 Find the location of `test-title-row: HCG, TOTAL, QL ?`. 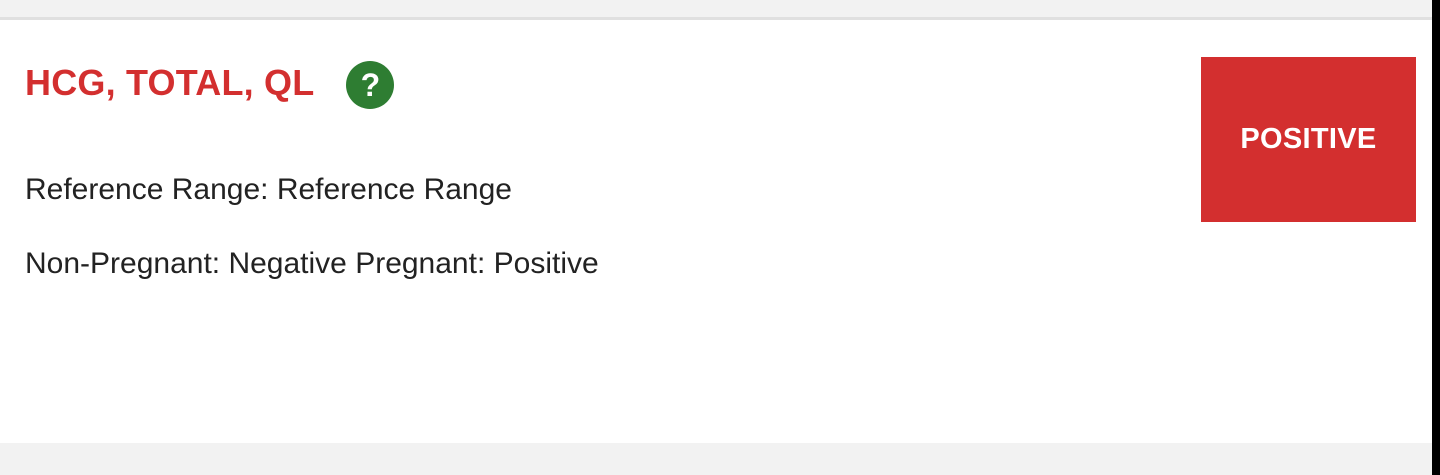

test-title-row: HCG, TOTAL, QL ? is located at coordinates (210, 83).